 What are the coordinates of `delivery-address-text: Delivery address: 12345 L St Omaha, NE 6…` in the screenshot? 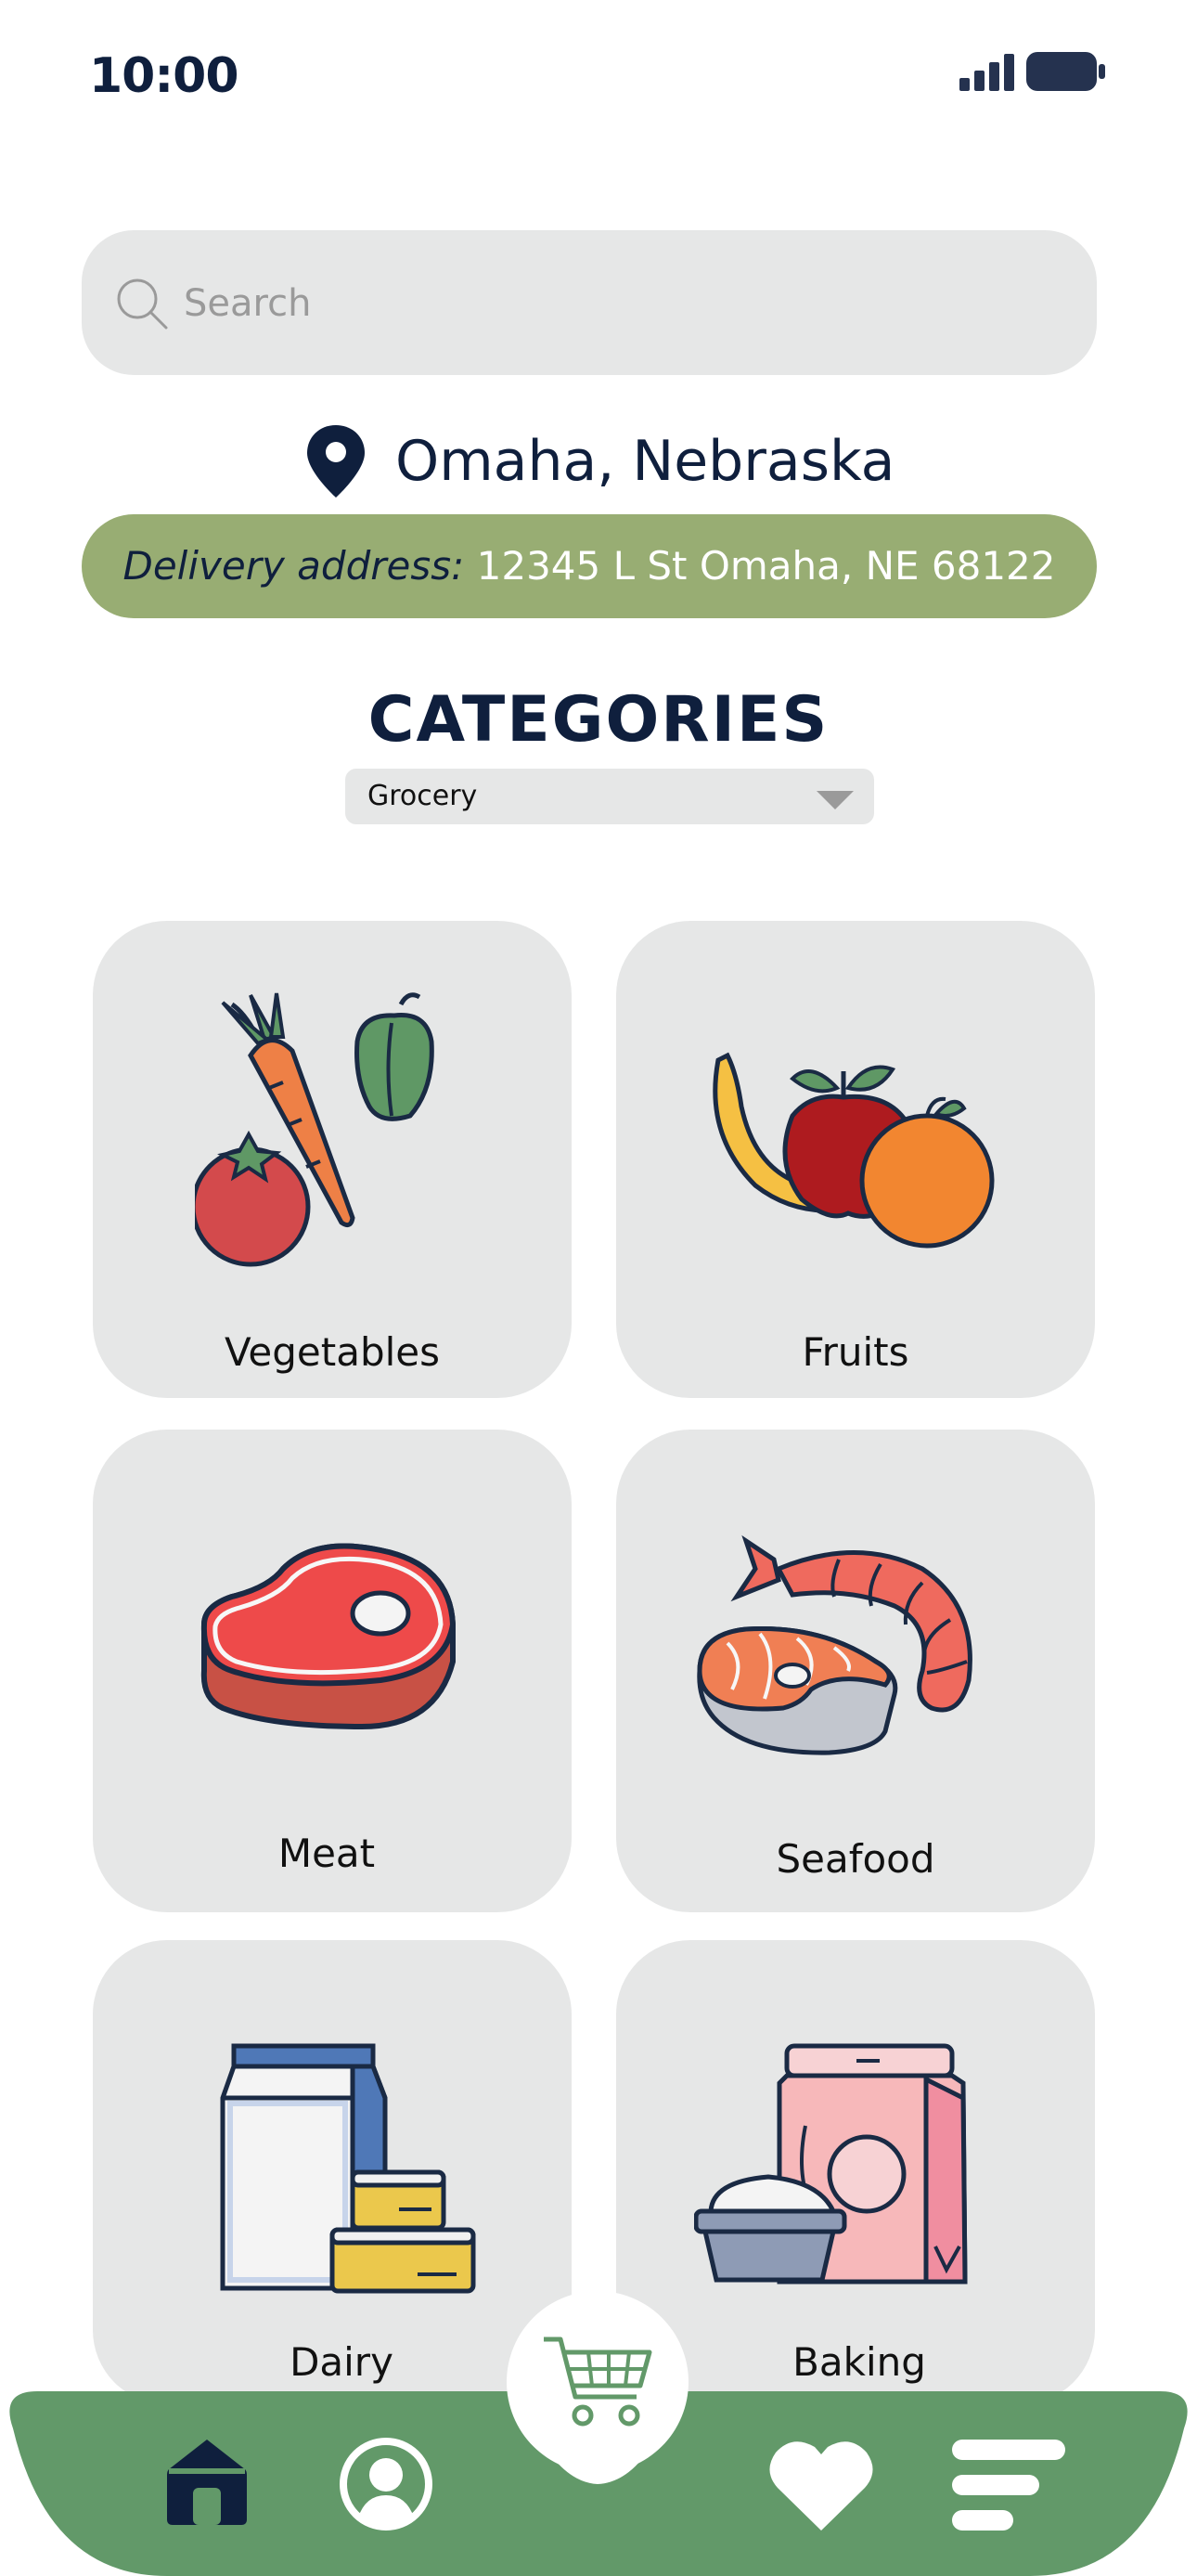 It's located at (590, 566).